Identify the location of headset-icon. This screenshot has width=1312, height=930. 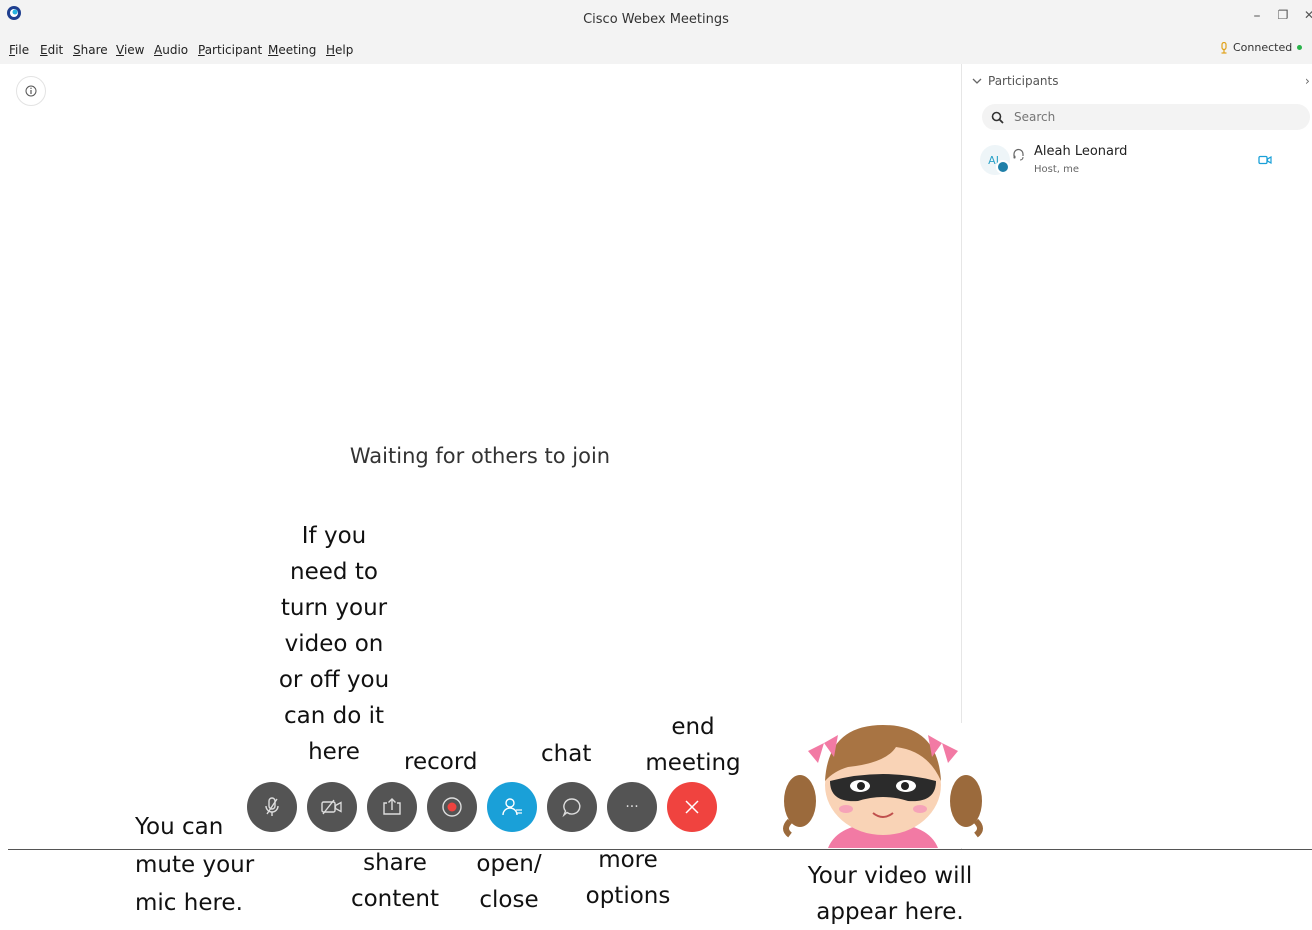
(1018, 154).